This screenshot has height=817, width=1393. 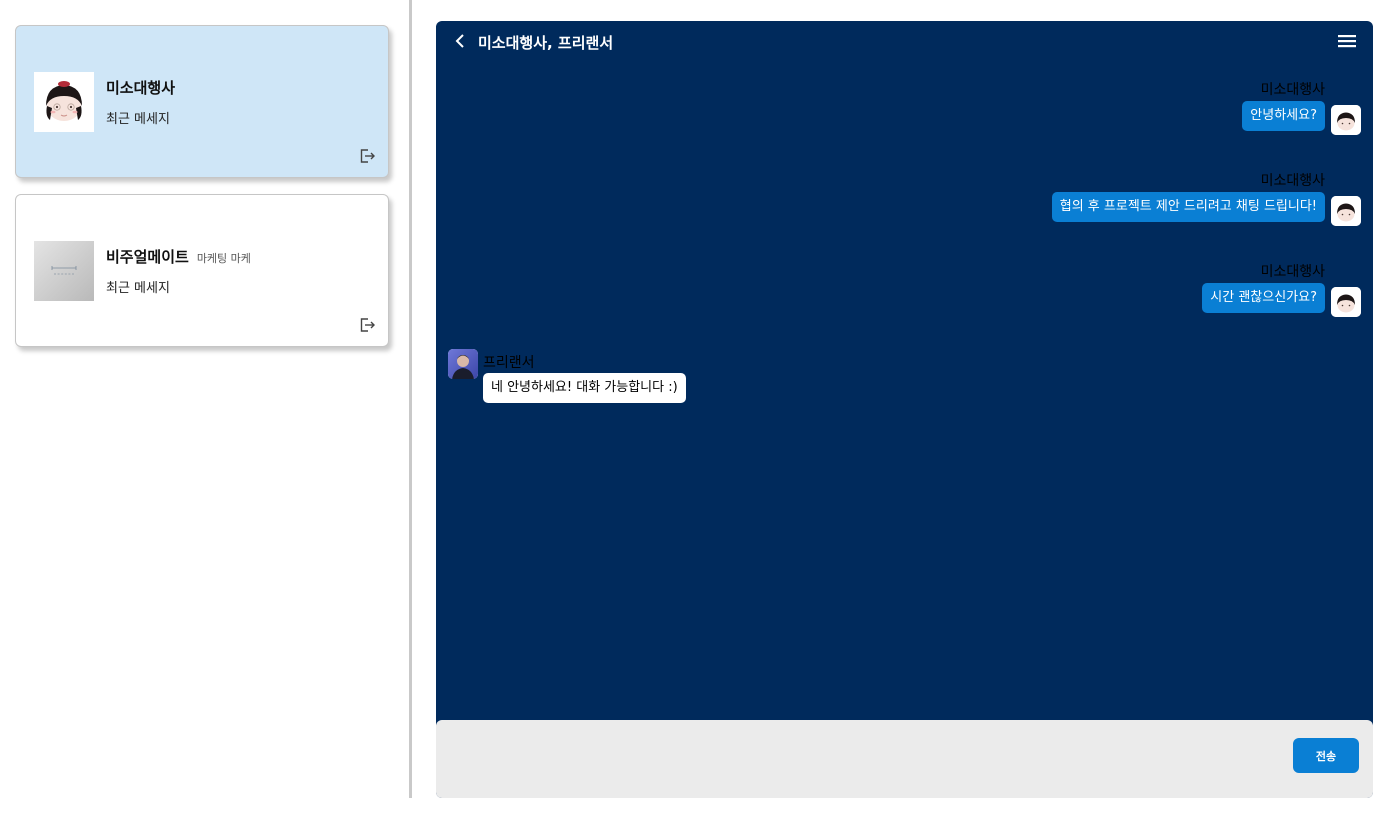 I want to click on message-input-area: 전송, so click(x=904, y=759).